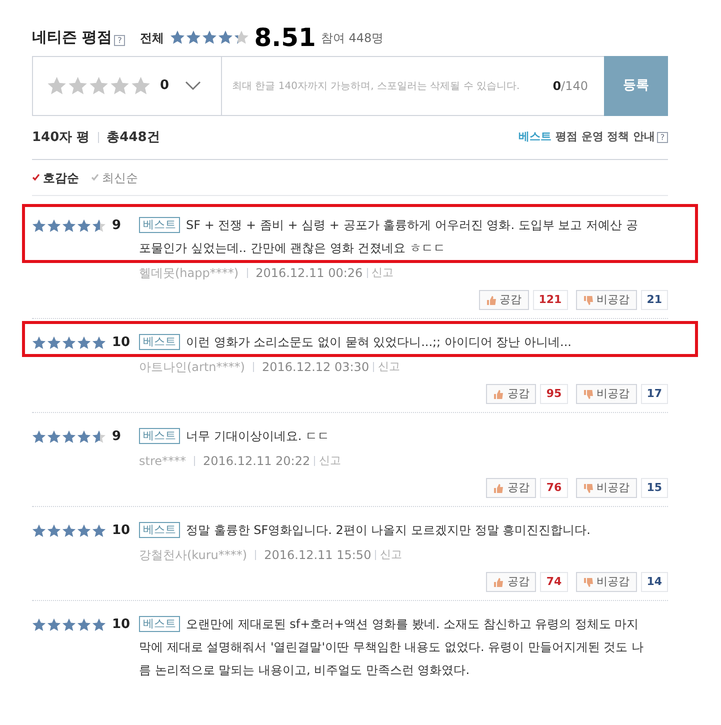 The height and width of the screenshot is (725, 721). Describe the element at coordinates (570, 86) in the screenshot. I see `character-counter: 0/140` at that location.